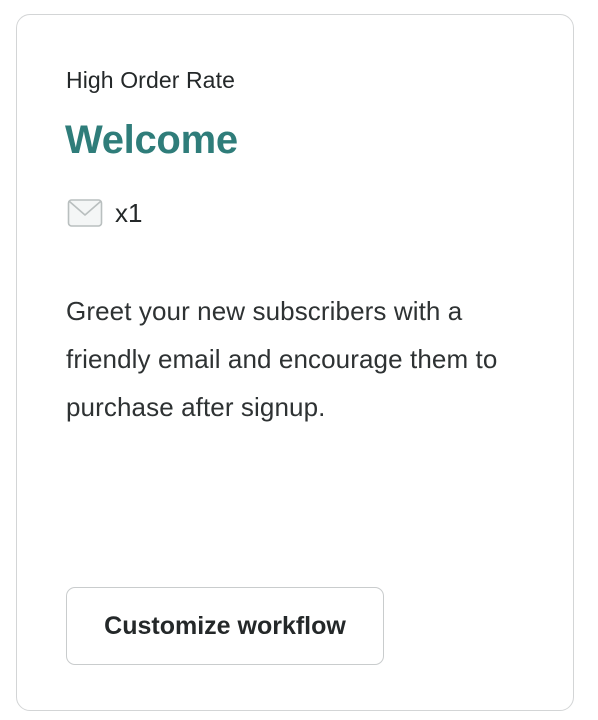  I want to click on email-count: x1, so click(129, 213).